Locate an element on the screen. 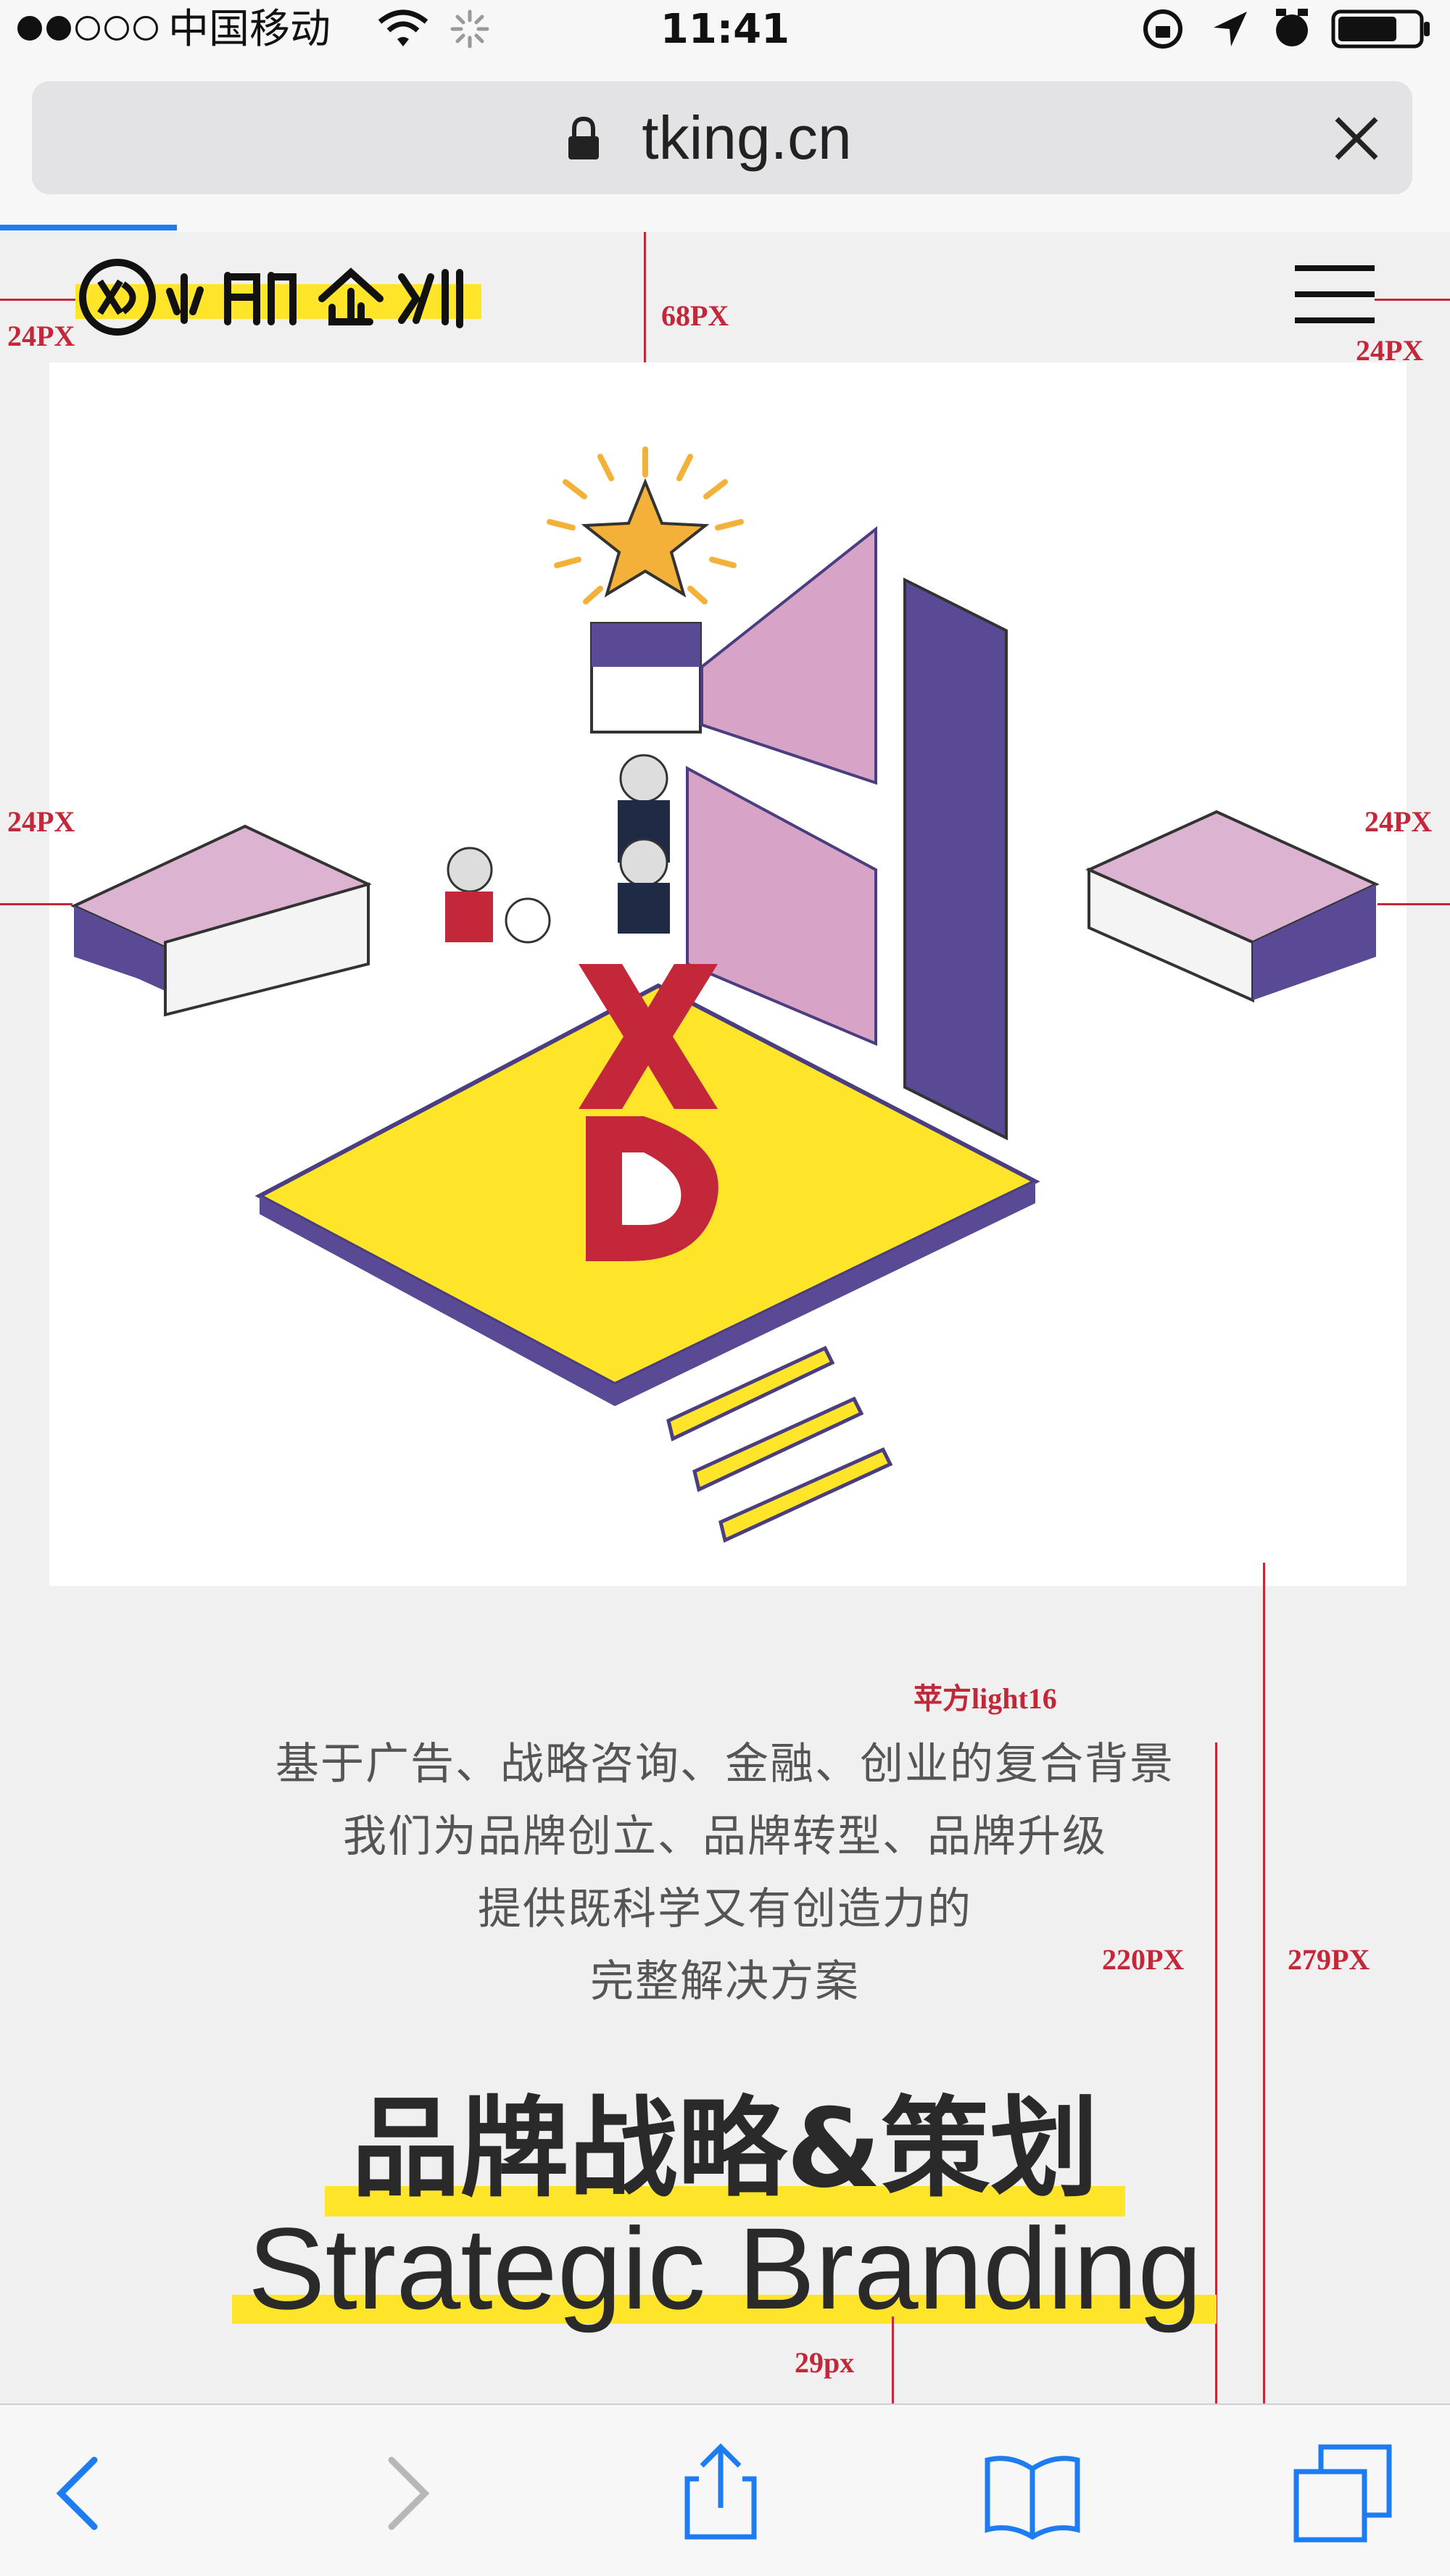  annotation-font-spec: 苹方light16 is located at coordinates (985, 1698).